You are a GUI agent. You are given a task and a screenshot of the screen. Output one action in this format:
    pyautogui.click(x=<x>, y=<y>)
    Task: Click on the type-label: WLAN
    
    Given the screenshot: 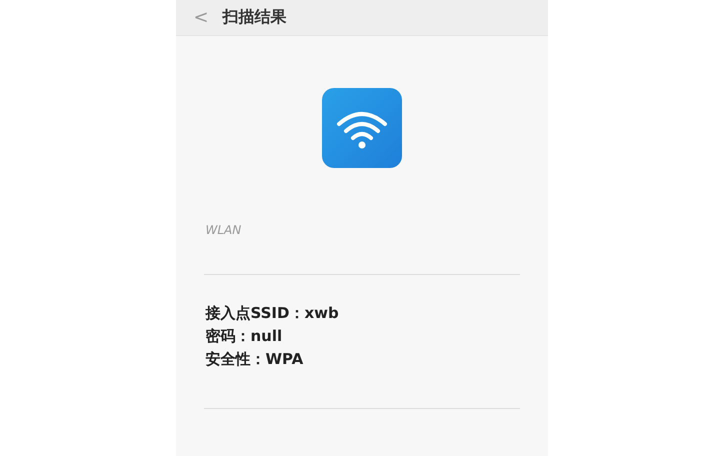 What is the action you would take?
    pyautogui.click(x=223, y=230)
    